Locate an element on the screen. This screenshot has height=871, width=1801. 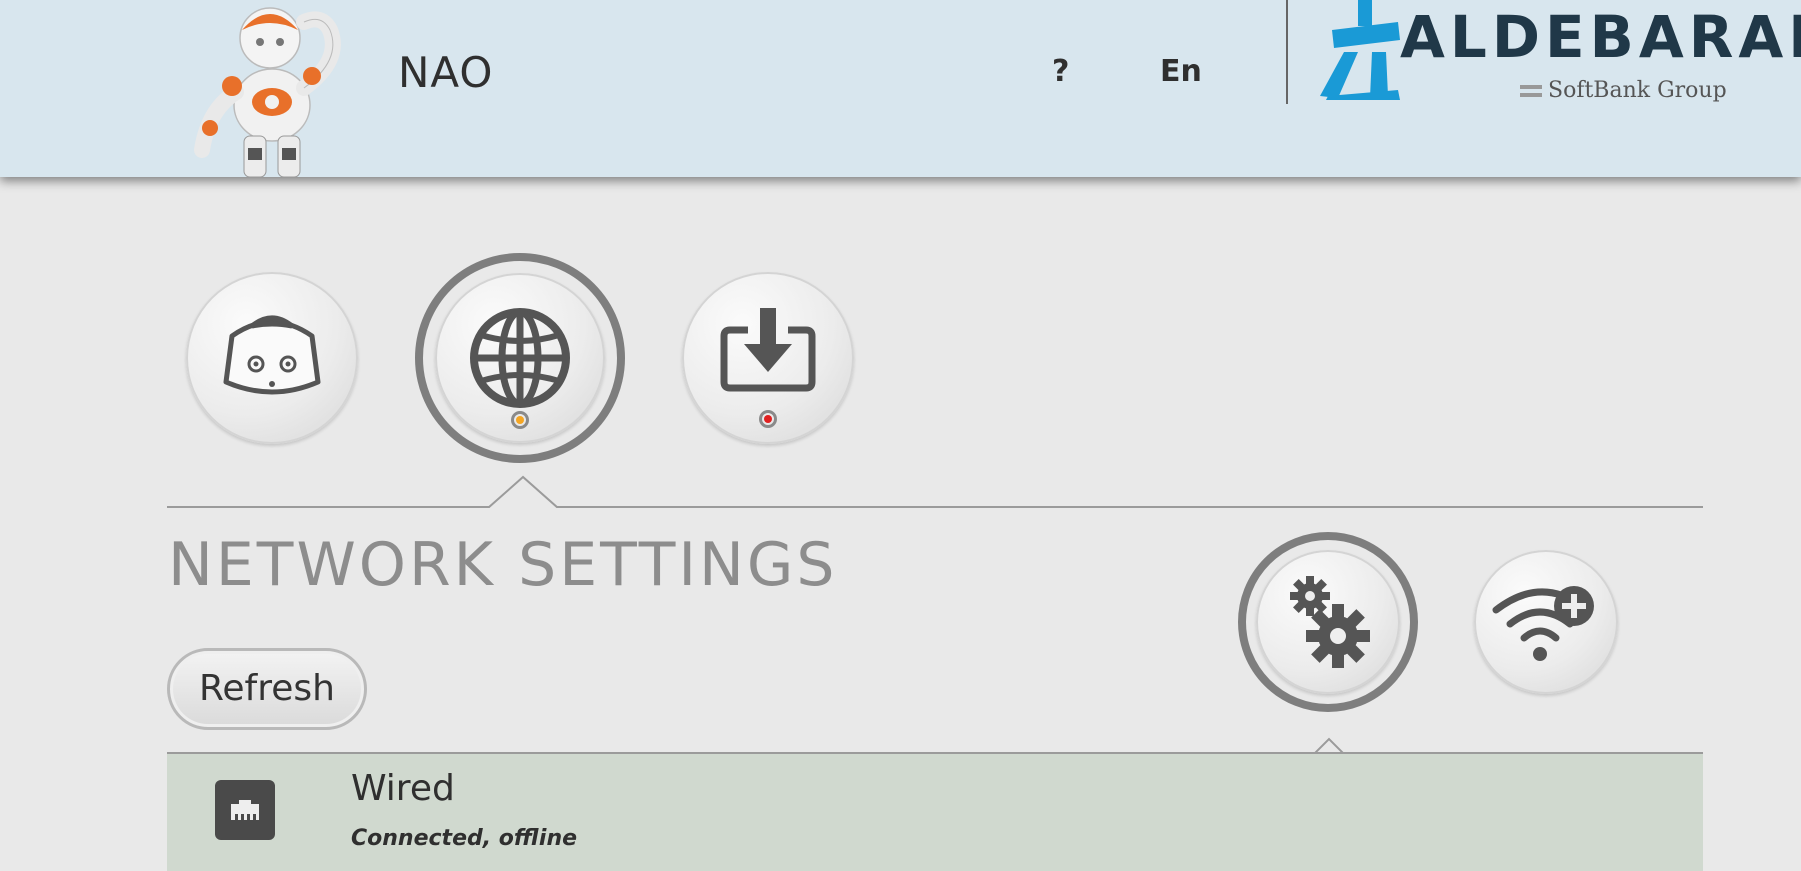
network-settings-button is located at coordinates (1328, 622).